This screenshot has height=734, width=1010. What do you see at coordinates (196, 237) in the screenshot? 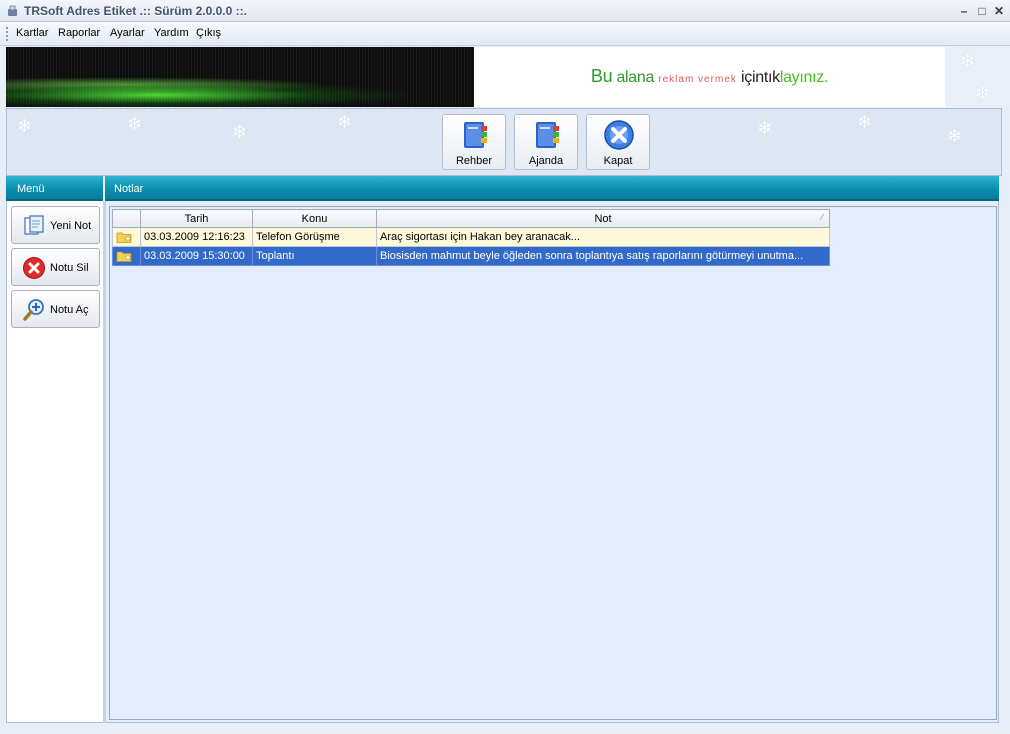
I see `tarih-cell: 03.03.2009 12:16:23` at bounding box center [196, 237].